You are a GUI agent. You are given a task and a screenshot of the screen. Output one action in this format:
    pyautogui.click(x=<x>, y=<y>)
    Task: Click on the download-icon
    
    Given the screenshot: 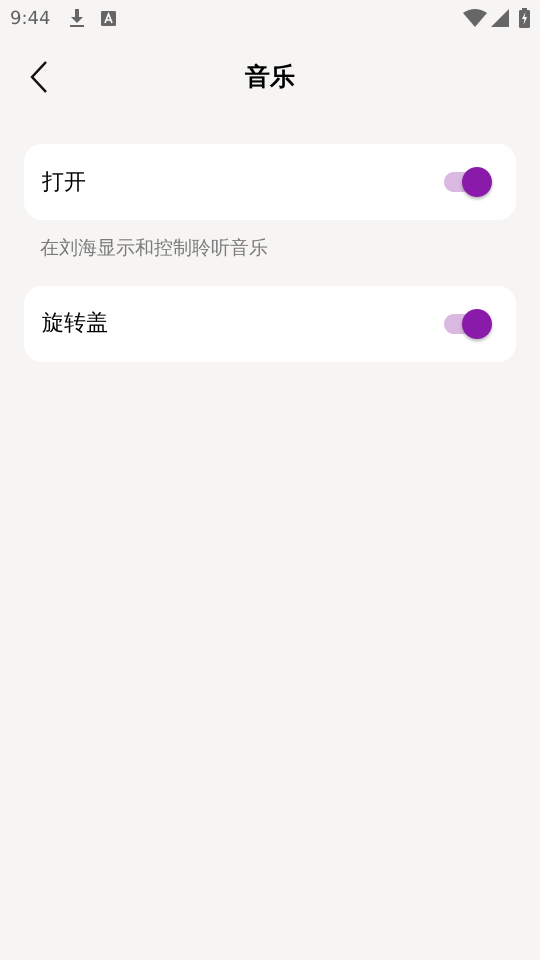 What is the action you would take?
    pyautogui.click(x=77, y=18)
    